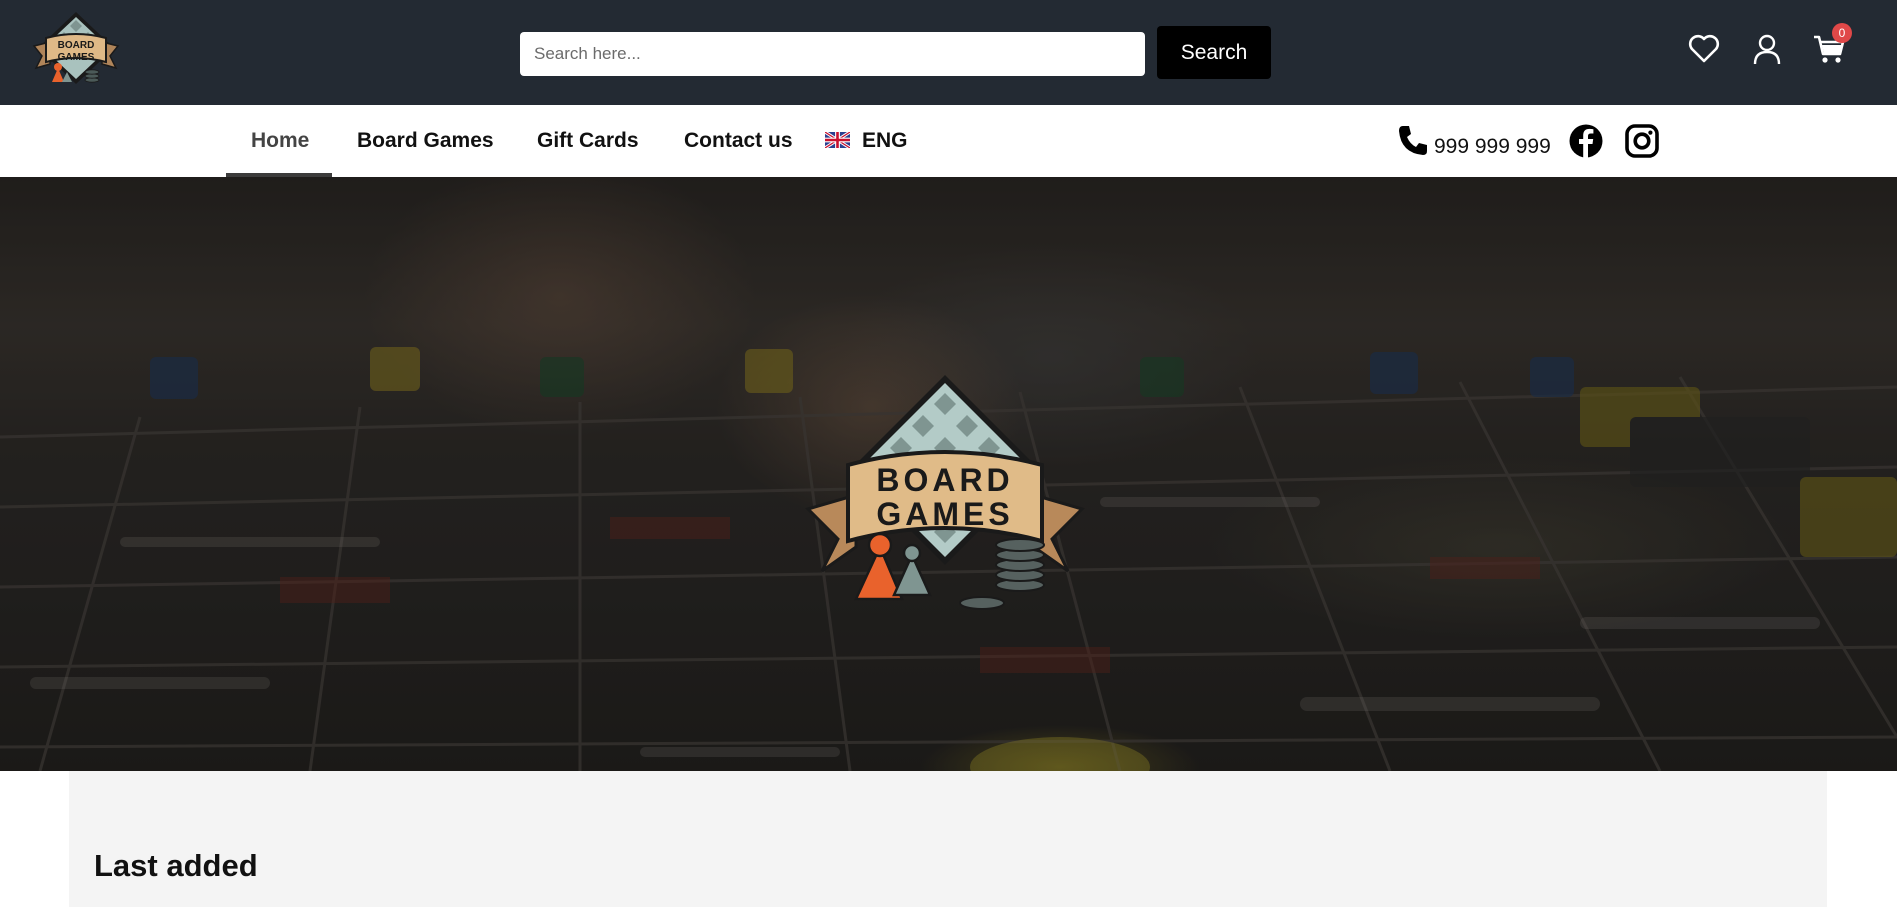 This screenshot has width=1897, height=907. Describe the element at coordinates (738, 141) in the screenshot. I see `nav-contact-us: Contact us` at that location.